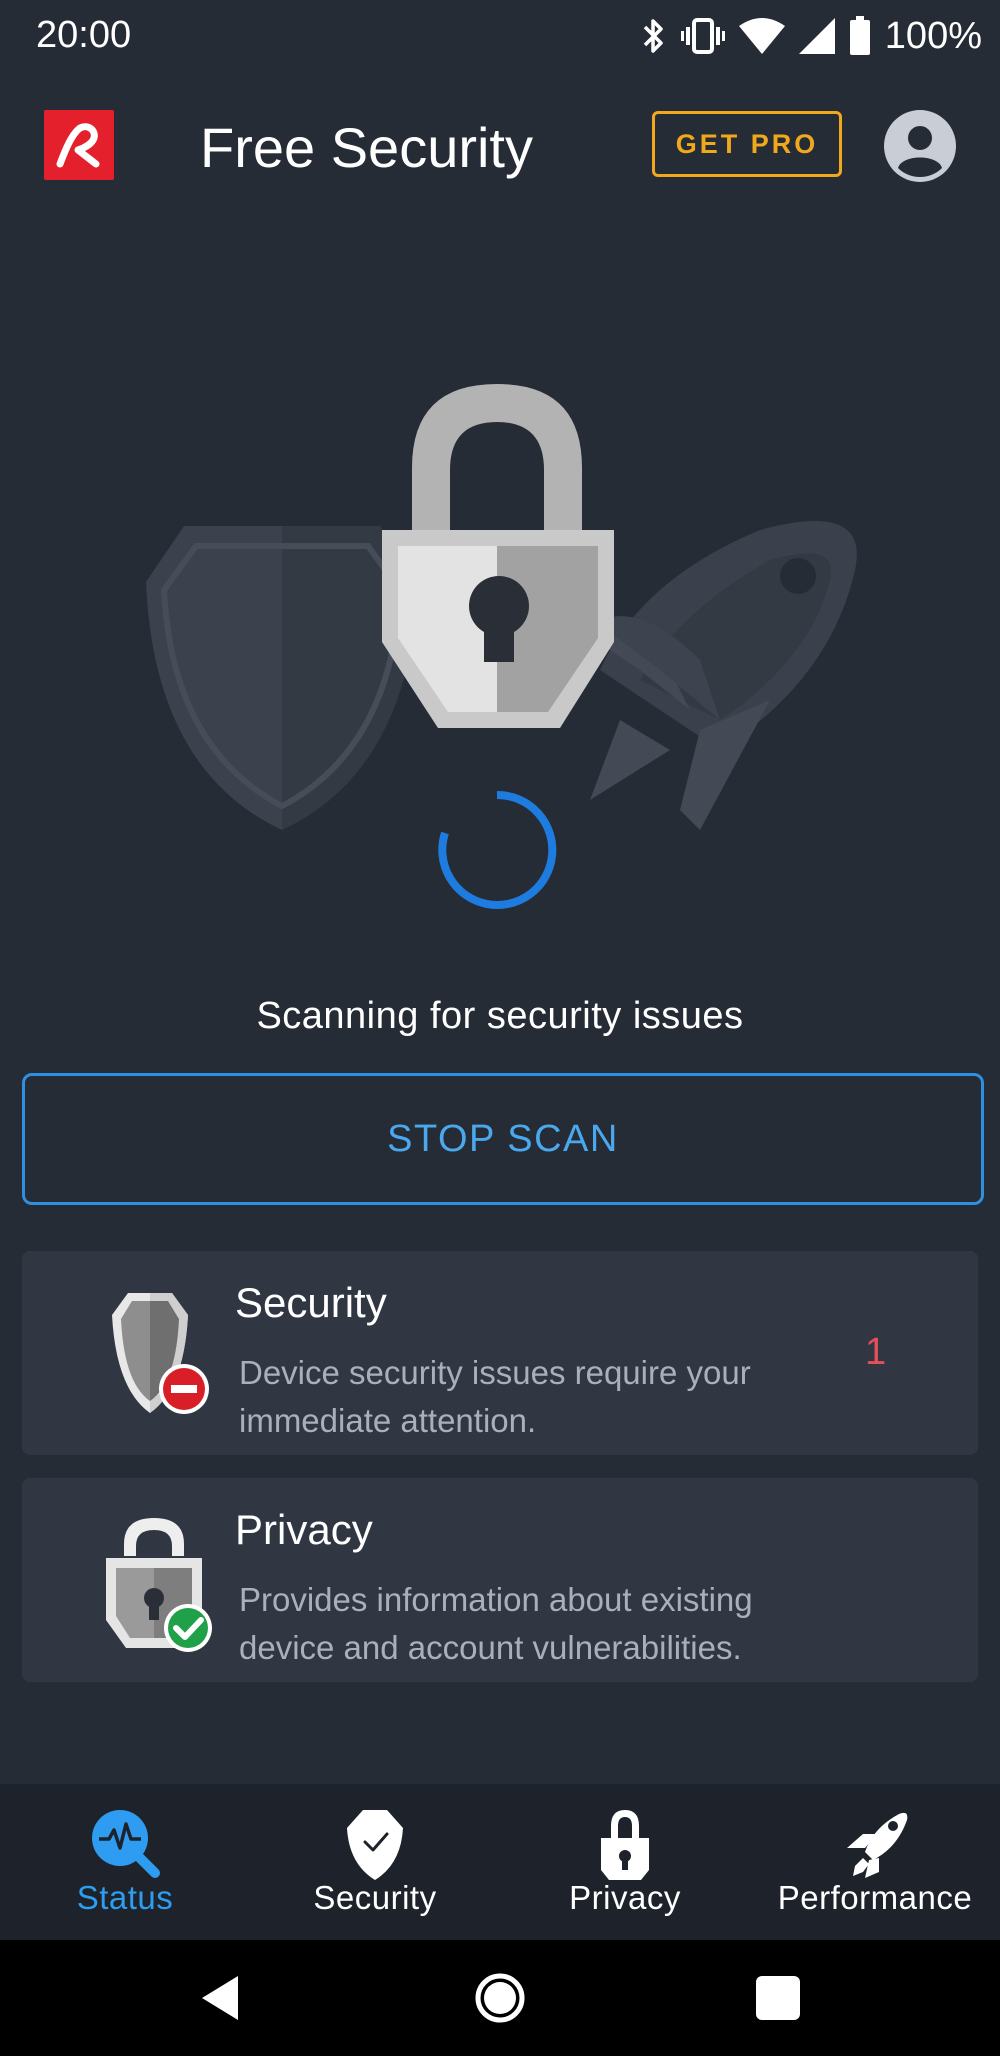 The image size is (1000, 2056). Describe the element at coordinates (702, 36) in the screenshot. I see `vibrate-icon` at that location.